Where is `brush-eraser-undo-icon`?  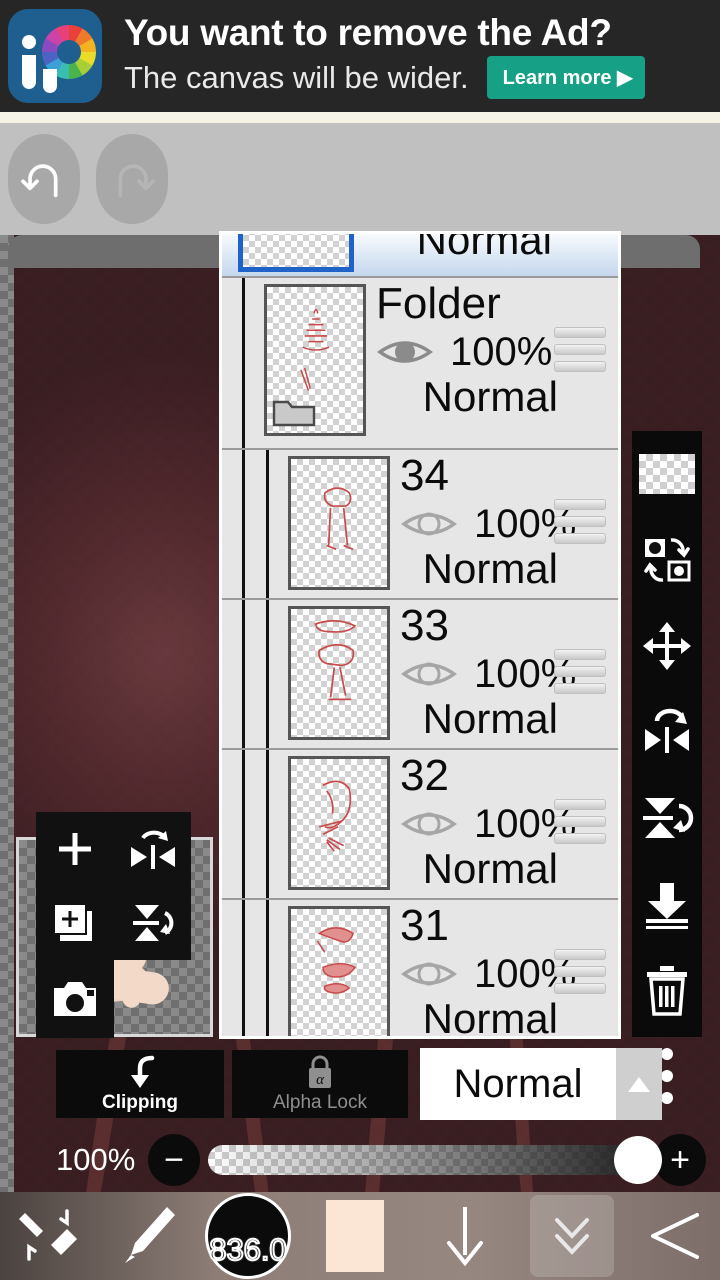 brush-eraser-undo-icon is located at coordinates (48, 1235).